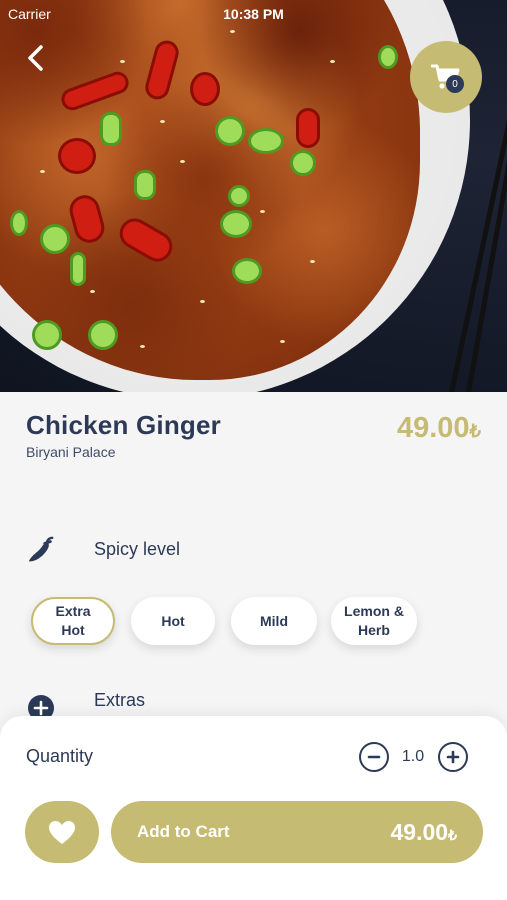 The image size is (507, 900). I want to click on add-to-cart-amount: 49.00₺, so click(424, 832).